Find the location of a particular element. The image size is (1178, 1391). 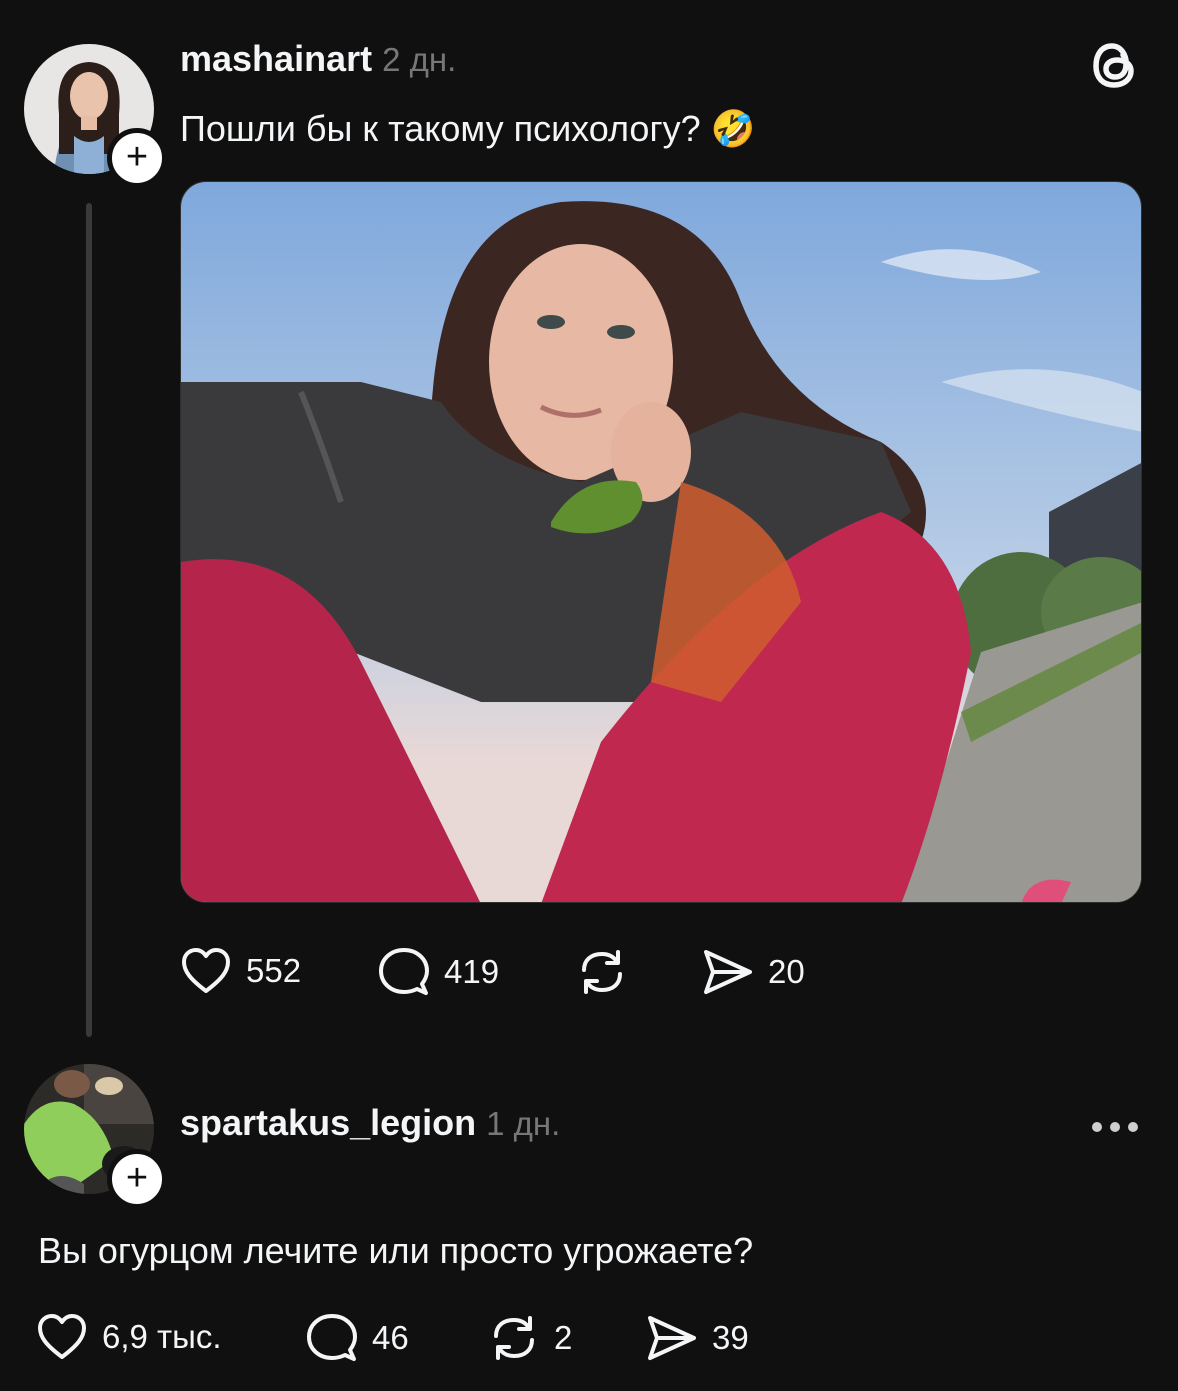

more-options-icon is located at coordinates (1115, 1129).